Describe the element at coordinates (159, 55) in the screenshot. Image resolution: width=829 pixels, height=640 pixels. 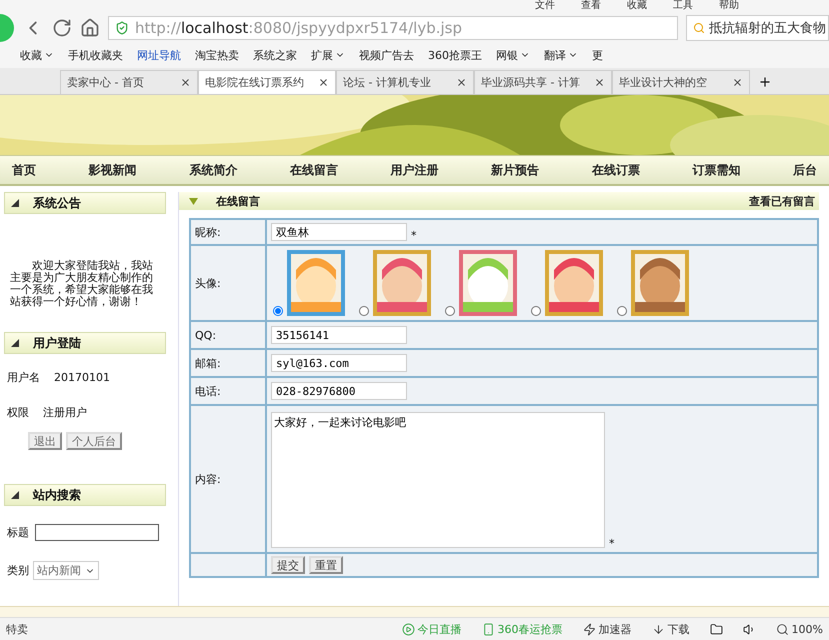
I see `bookmark-item: 网址导航` at that location.